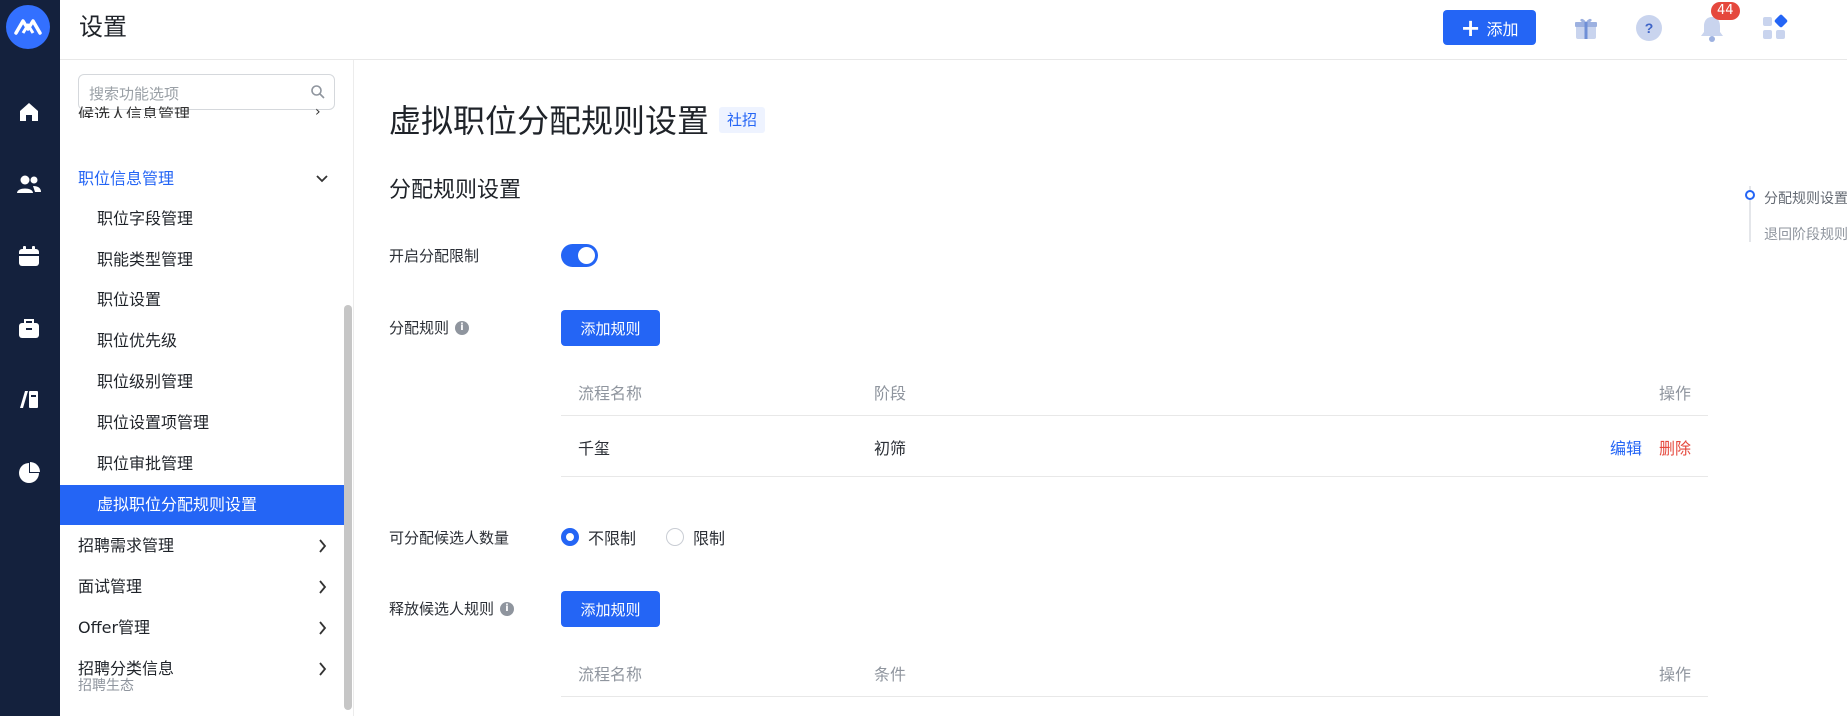  I want to click on page-title: 设置, so click(103, 27).